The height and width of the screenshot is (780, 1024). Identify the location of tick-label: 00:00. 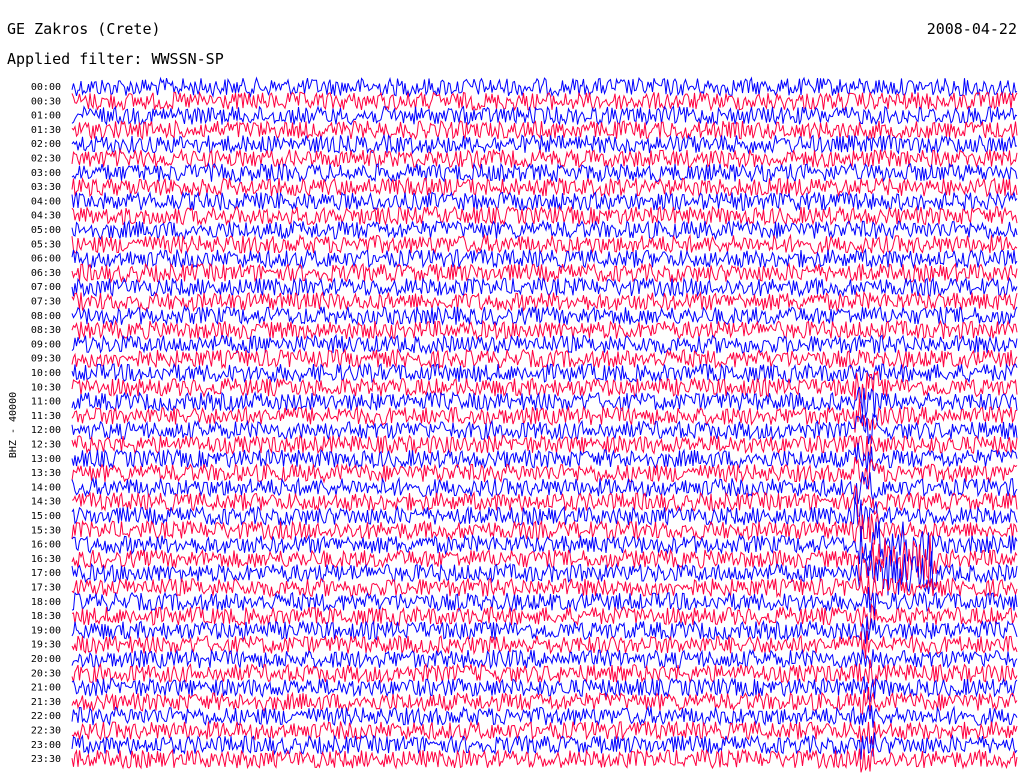
(46, 87).